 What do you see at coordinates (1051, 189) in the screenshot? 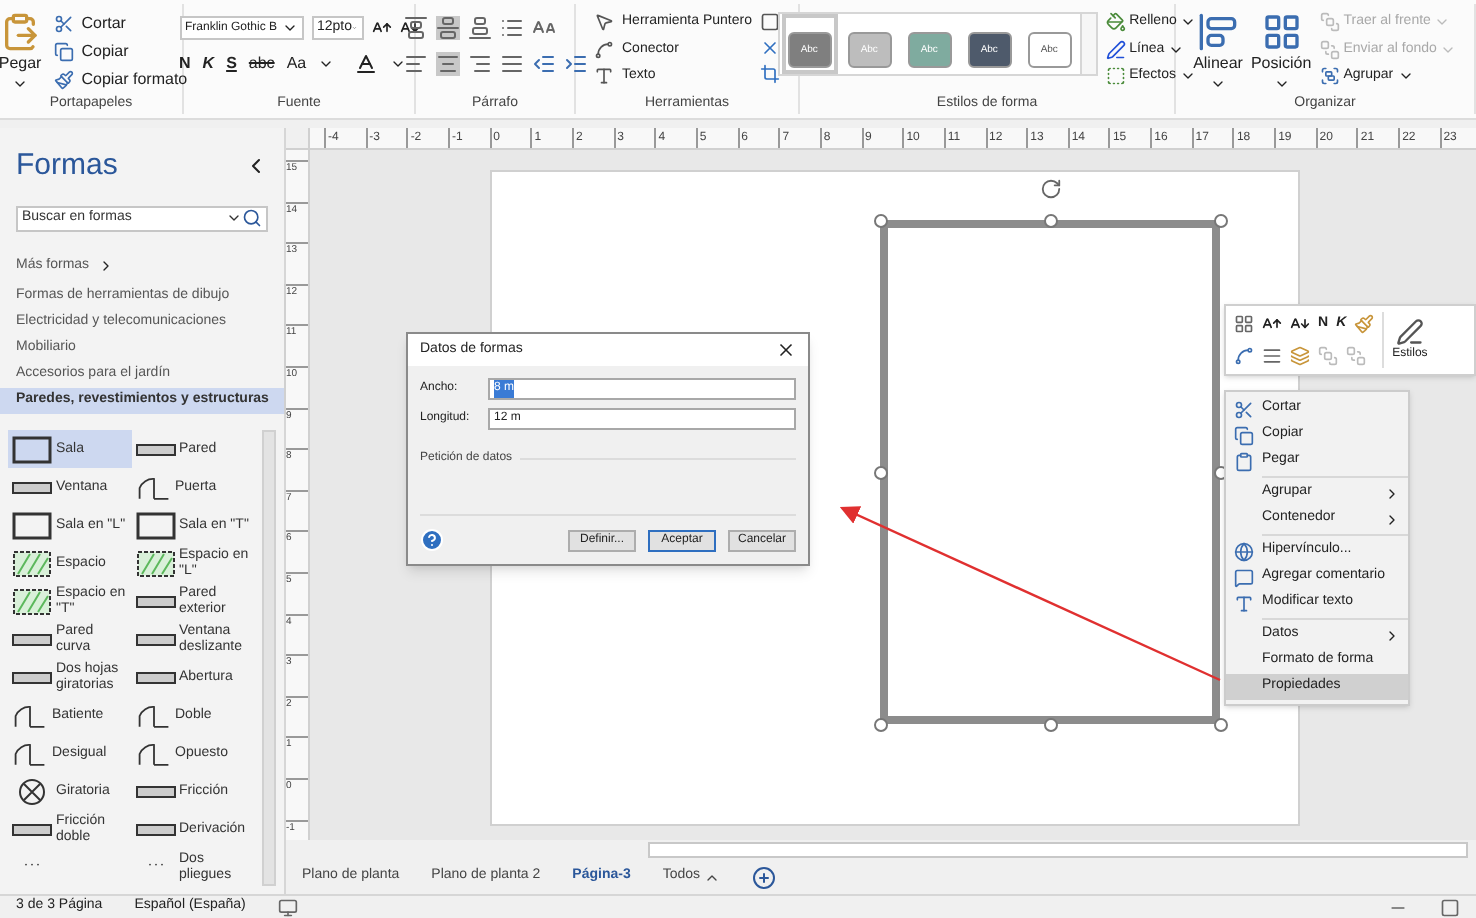
I see `rotate-handle-icon` at bounding box center [1051, 189].